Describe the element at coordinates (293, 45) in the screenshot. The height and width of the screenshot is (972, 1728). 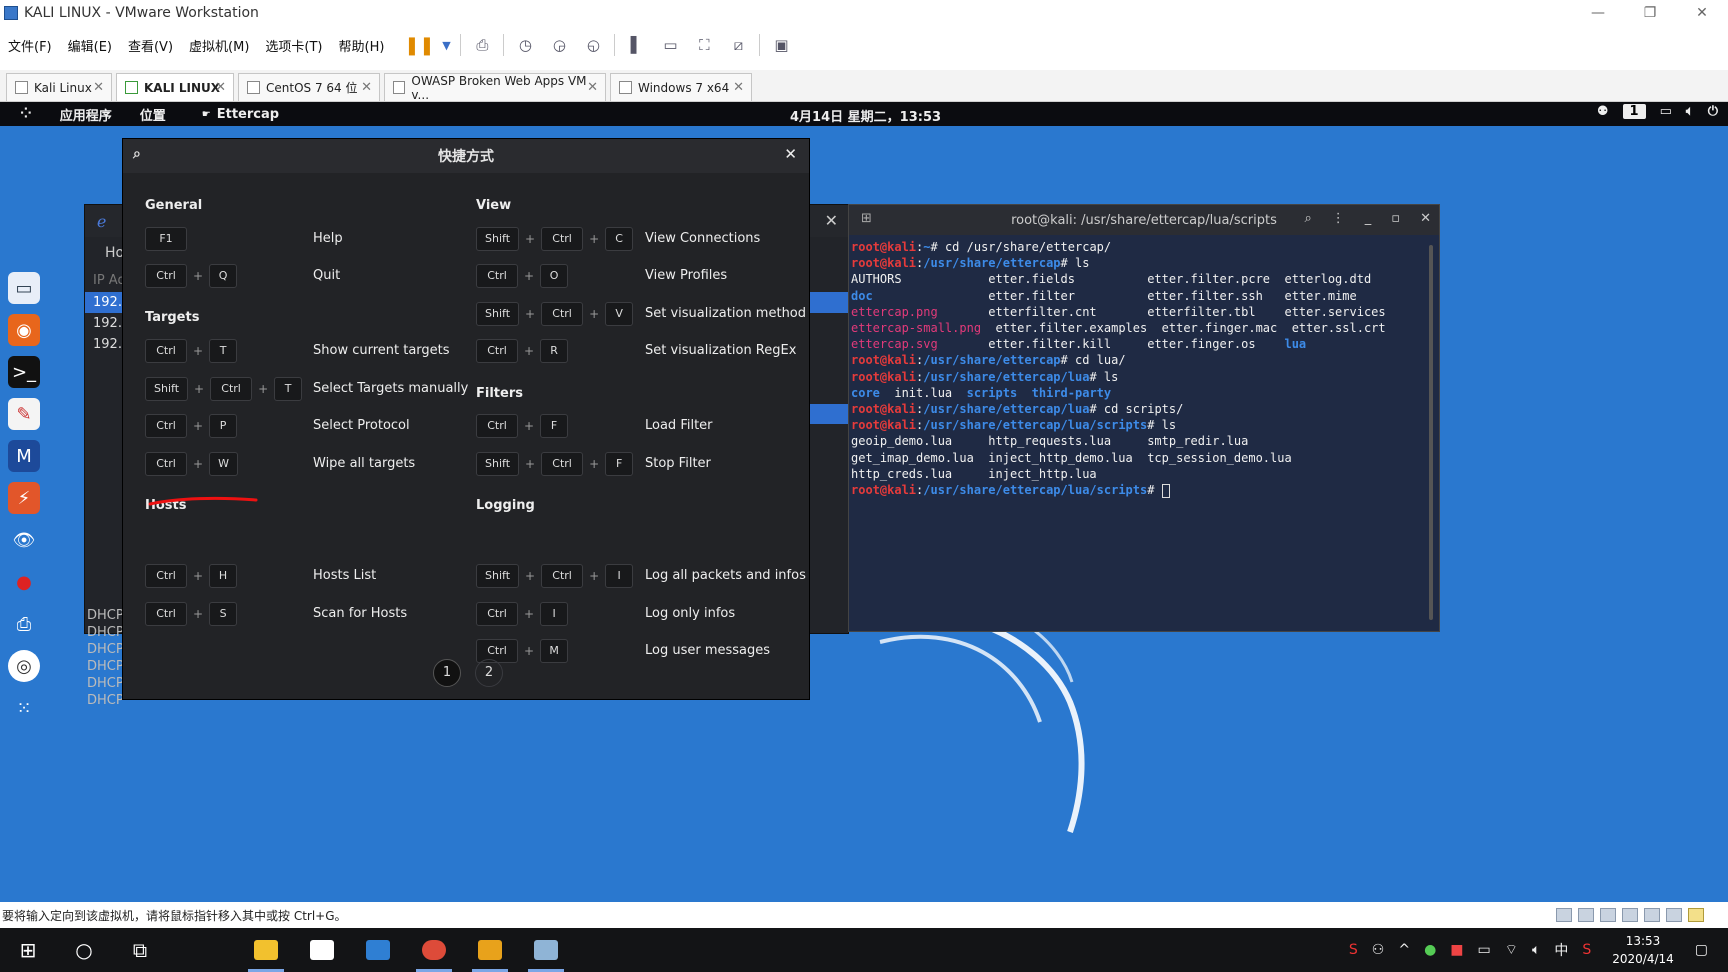
I see `menu-tabs: 选项卡(T)` at that location.